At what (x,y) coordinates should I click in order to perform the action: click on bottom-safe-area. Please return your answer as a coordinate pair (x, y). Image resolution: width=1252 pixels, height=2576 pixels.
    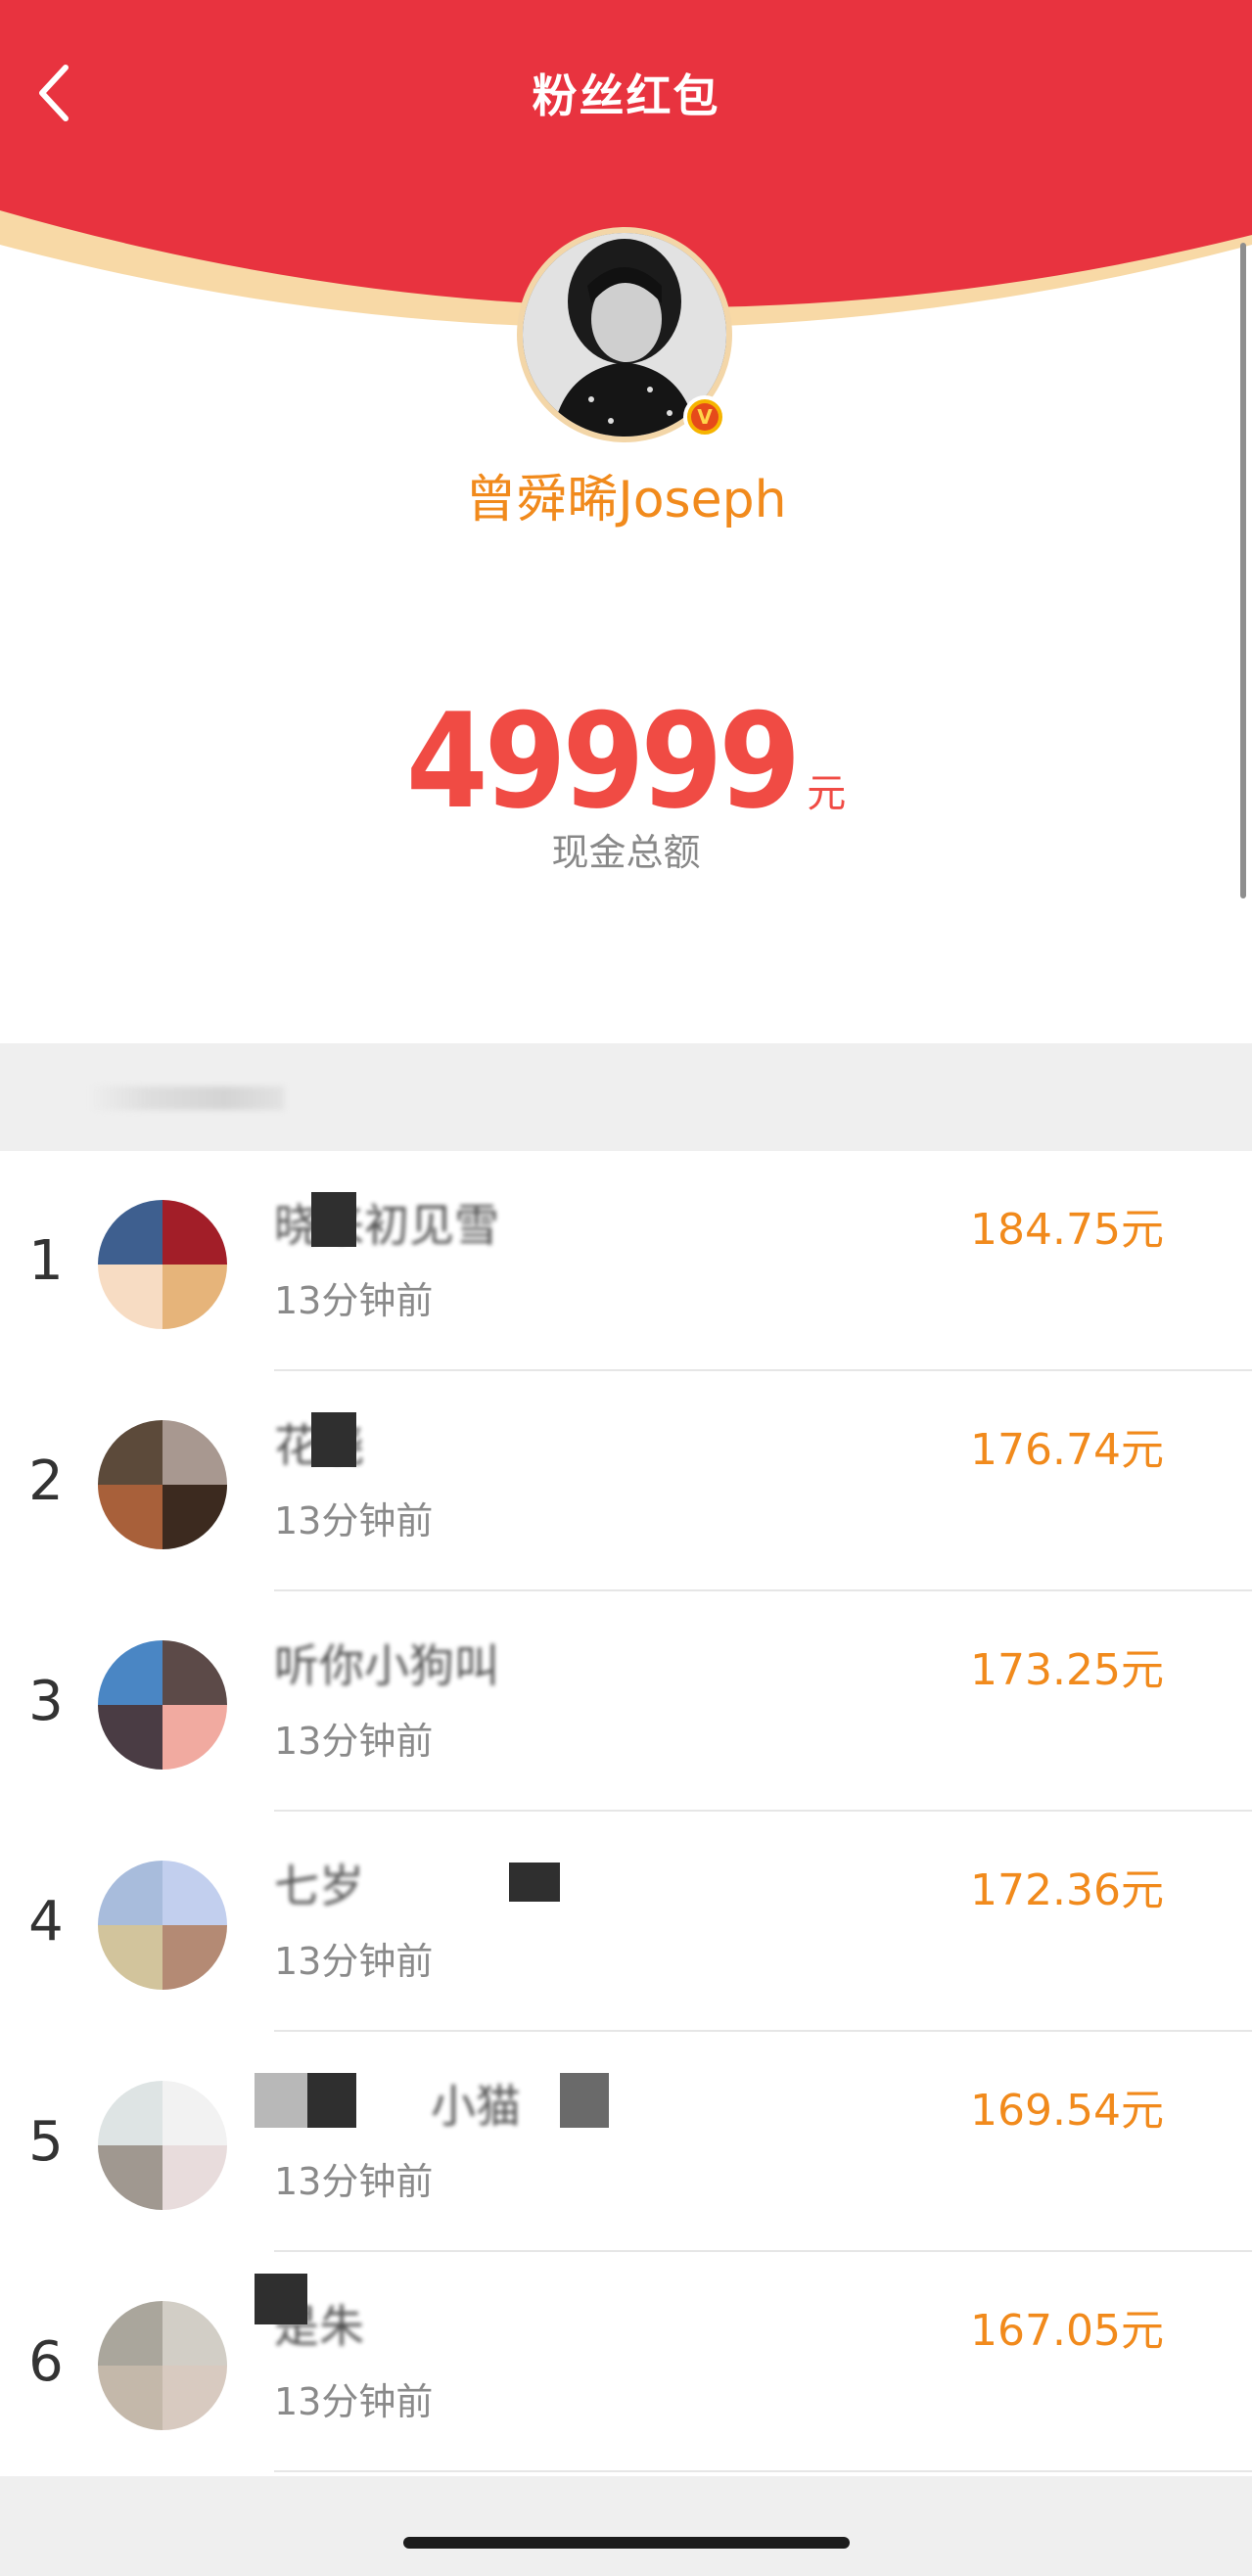
    Looking at the image, I should click on (626, 2526).